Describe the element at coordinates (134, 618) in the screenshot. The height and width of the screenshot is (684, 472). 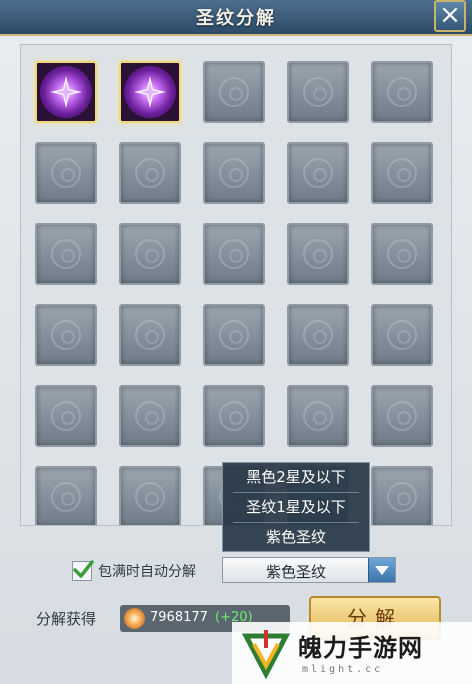
I see `rune-dust-icon` at that location.